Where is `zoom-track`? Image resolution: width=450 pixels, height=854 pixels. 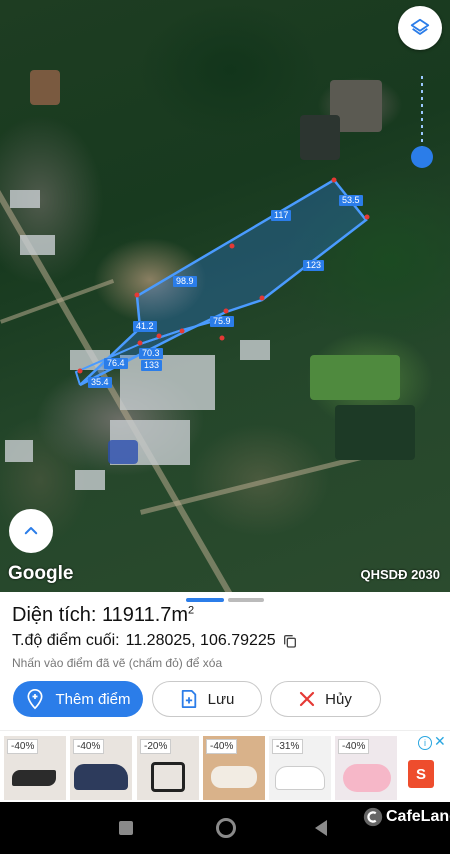
zoom-track is located at coordinates (422, 116).